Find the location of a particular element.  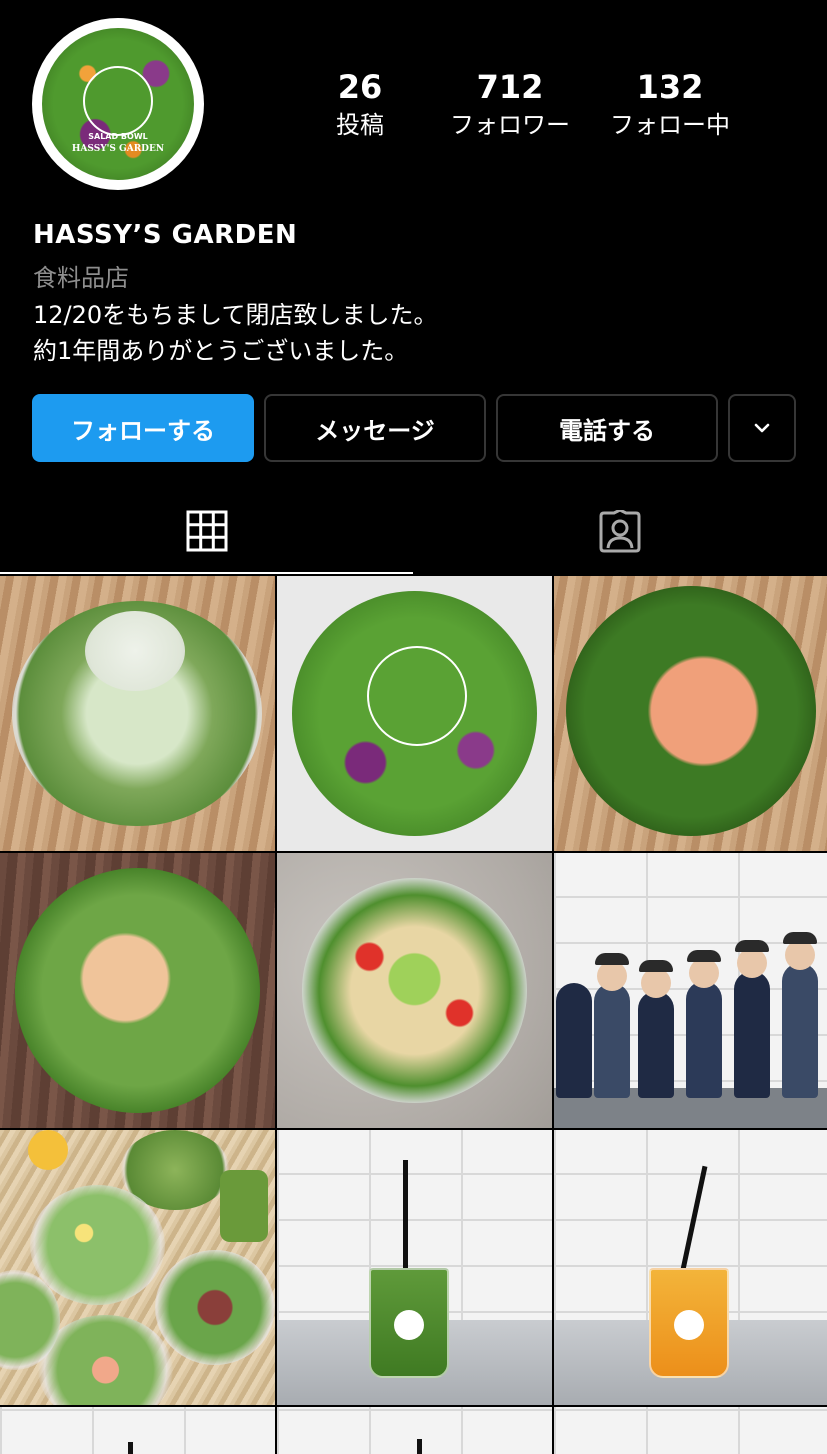

stat-following-label: フォロー中 is located at coordinates (670, 125).